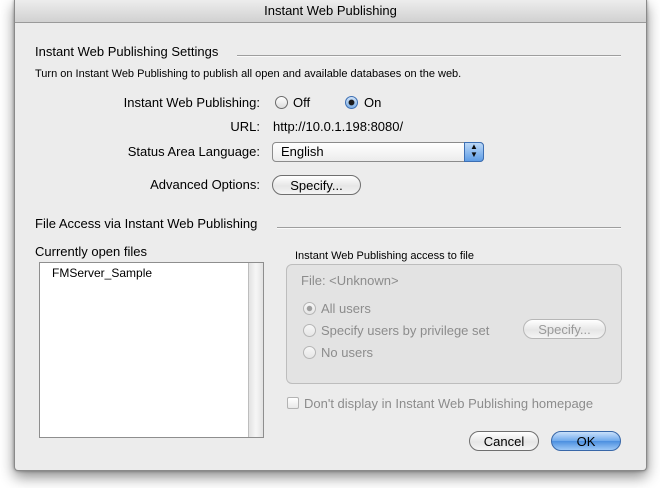  I want to click on iwp-off-label: Off, so click(301, 102).